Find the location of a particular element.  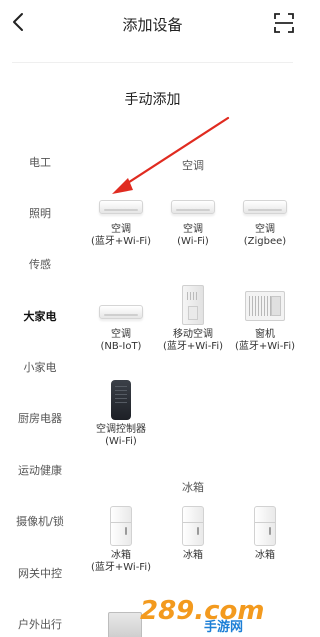

page-title: 添加设备 is located at coordinates (152, 25).